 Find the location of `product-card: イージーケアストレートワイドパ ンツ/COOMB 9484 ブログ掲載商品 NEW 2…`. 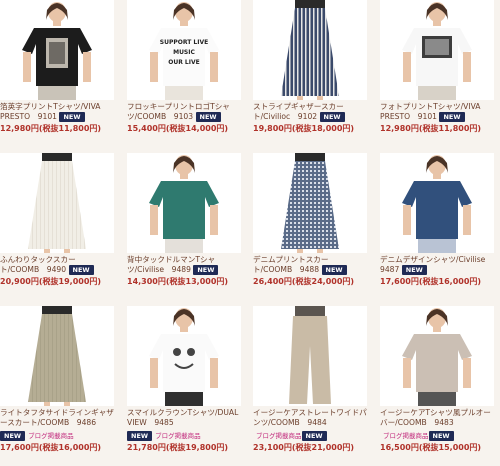

product-card: イージーケアストレートワイドパ ンツ/COOMB 9484 ブログ掲載商品 NEW 2… is located at coordinates (310, 379).